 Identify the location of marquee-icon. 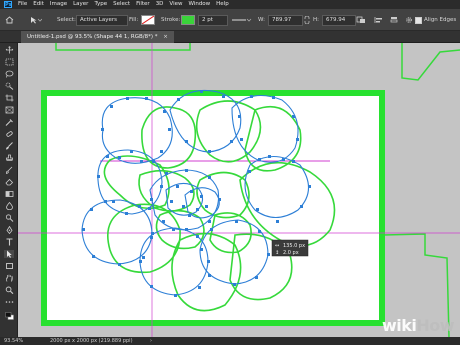
(9, 62).